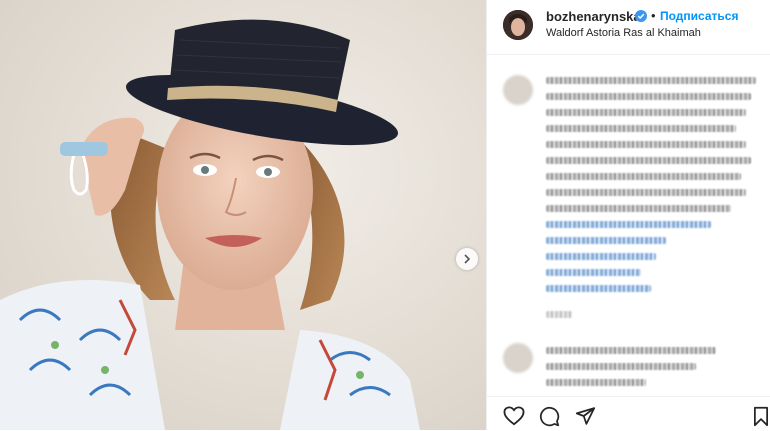 This screenshot has width=770, height=431. What do you see at coordinates (559, 314) in the screenshot?
I see `blurred-timestamp` at bounding box center [559, 314].